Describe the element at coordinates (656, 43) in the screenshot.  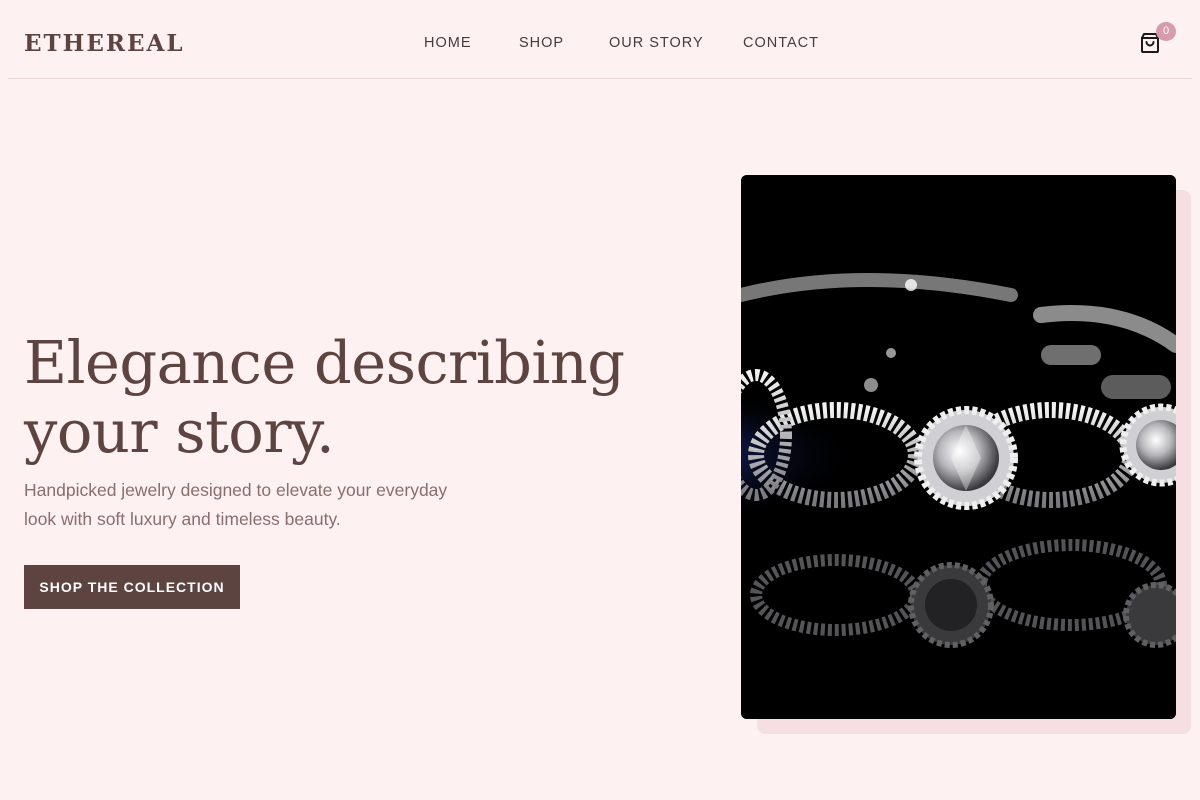
I see `nav-our-story: OUR STORY` at that location.